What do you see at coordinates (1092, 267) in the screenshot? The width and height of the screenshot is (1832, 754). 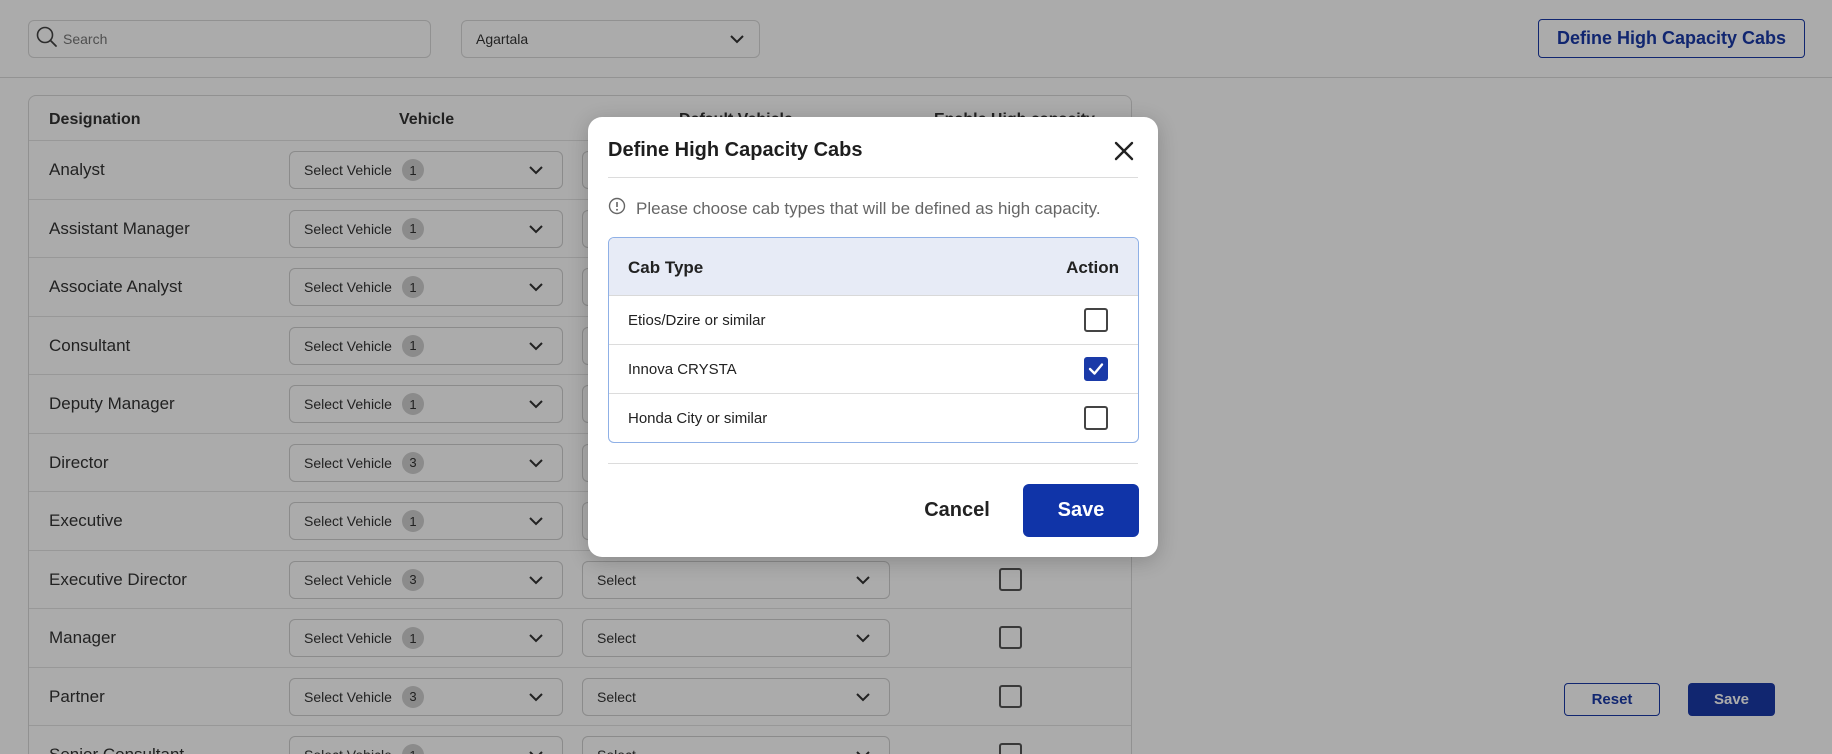 I see `header-action: Action` at bounding box center [1092, 267].